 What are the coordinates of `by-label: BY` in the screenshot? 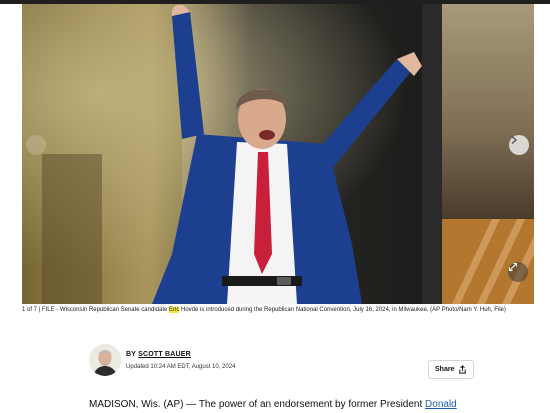 It's located at (131, 354).